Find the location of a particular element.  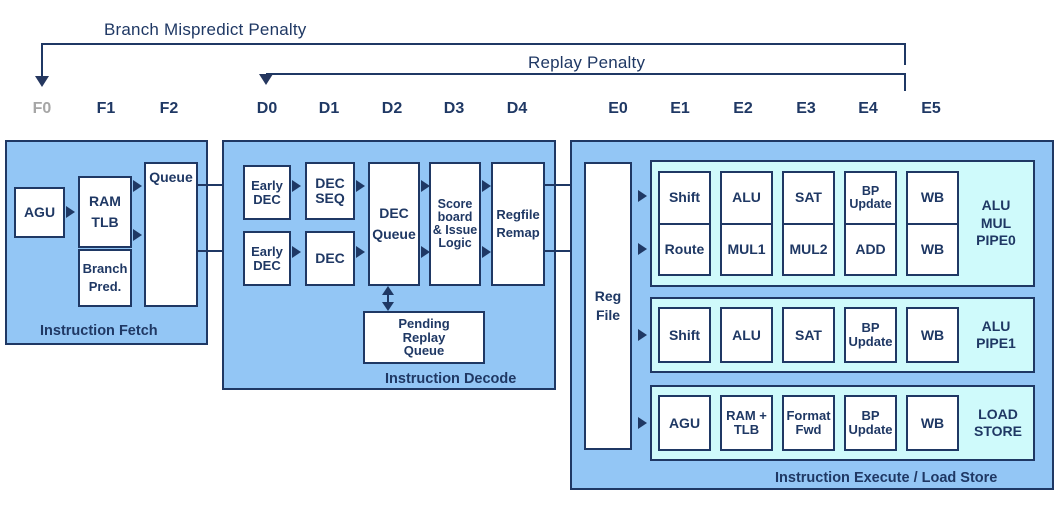

decode-dec-queue-line1: DEC is located at coordinates (394, 213).